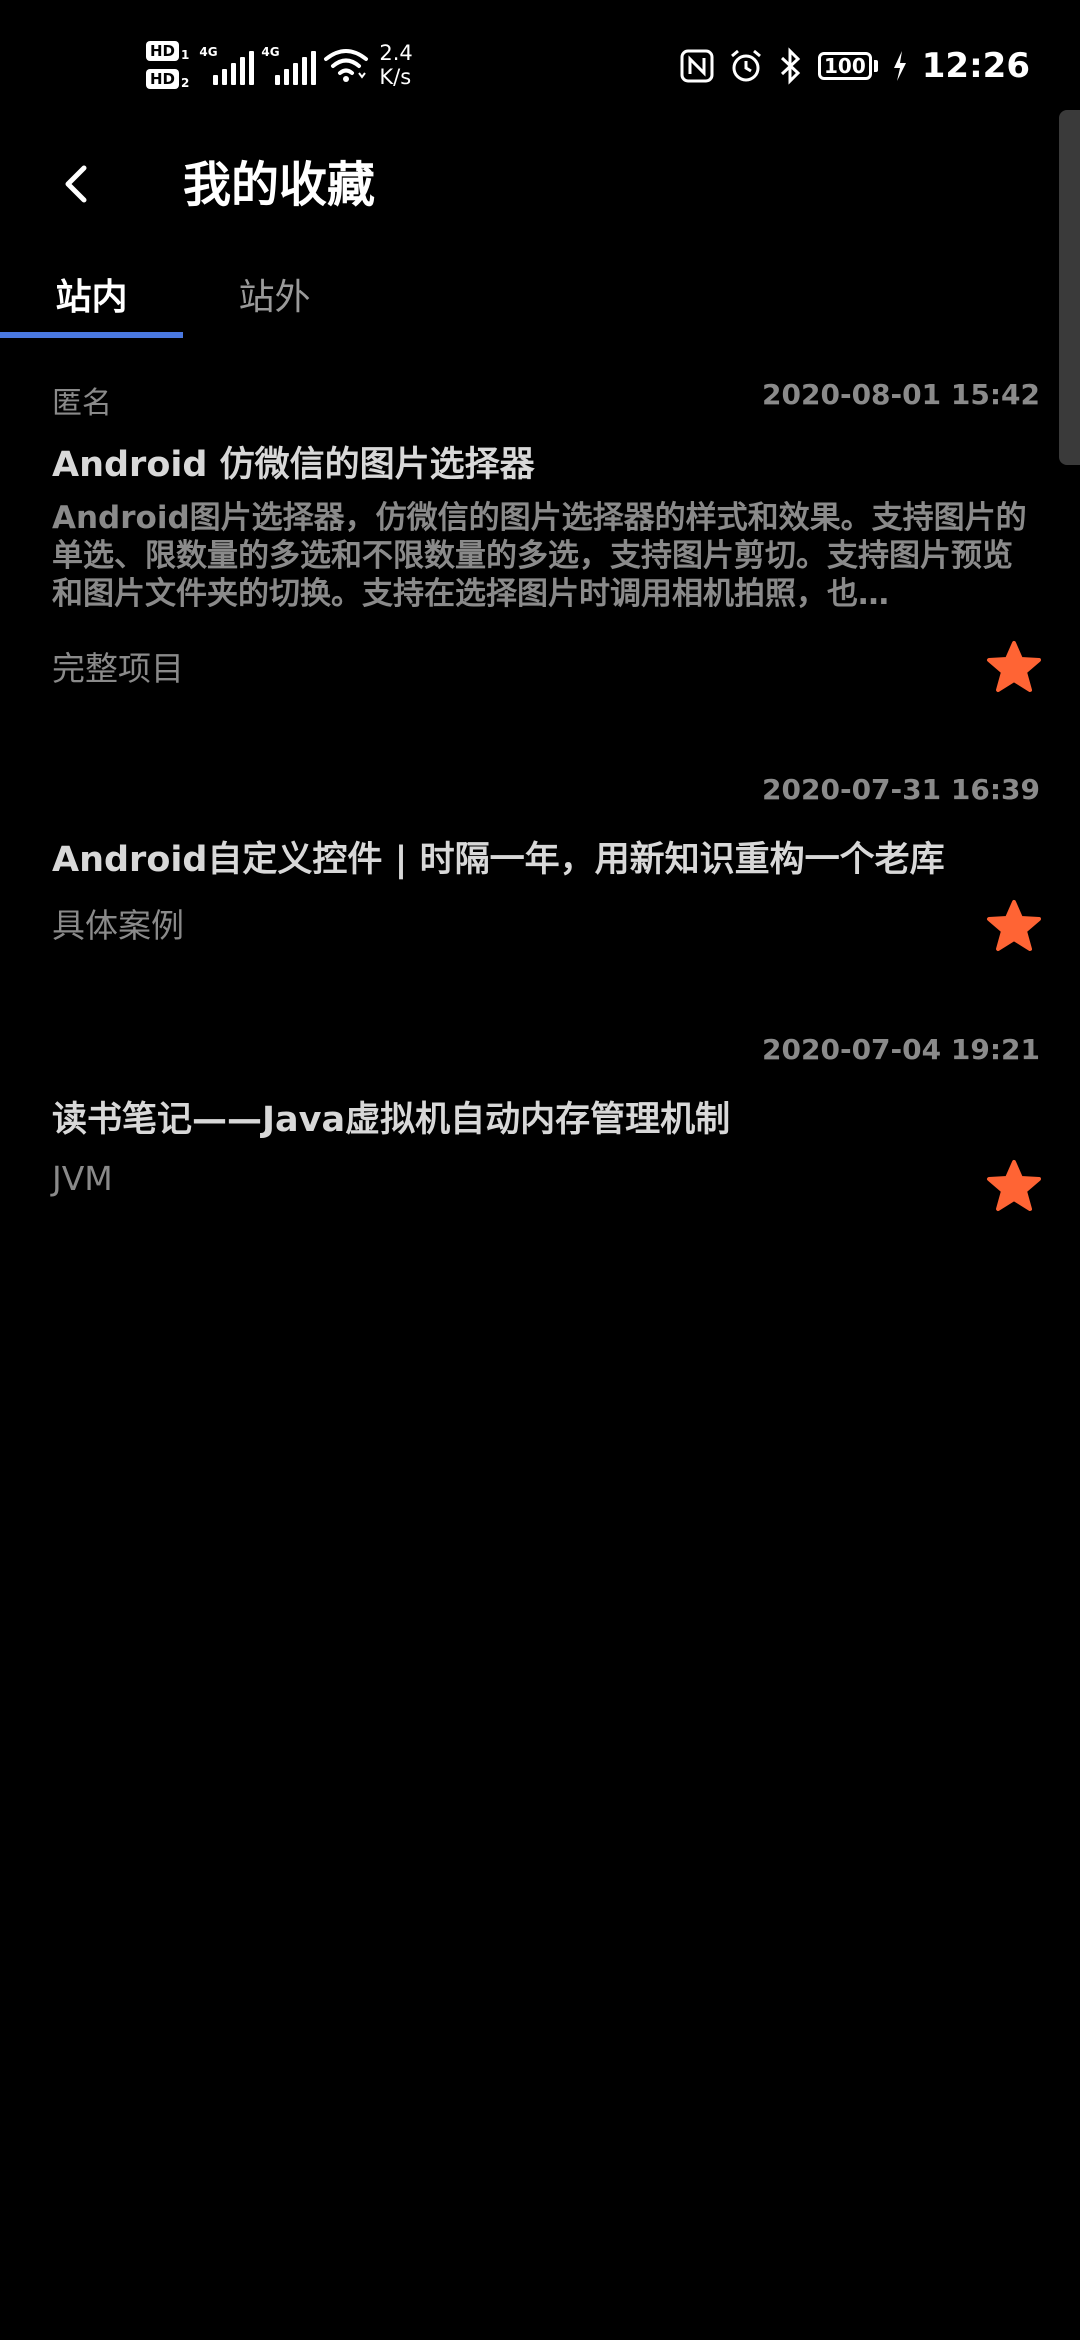 The width and height of the screenshot is (1080, 2340). I want to click on item-title: Android自定义控件 | 时隔一年，用新知识重构一个老库, so click(498, 856).